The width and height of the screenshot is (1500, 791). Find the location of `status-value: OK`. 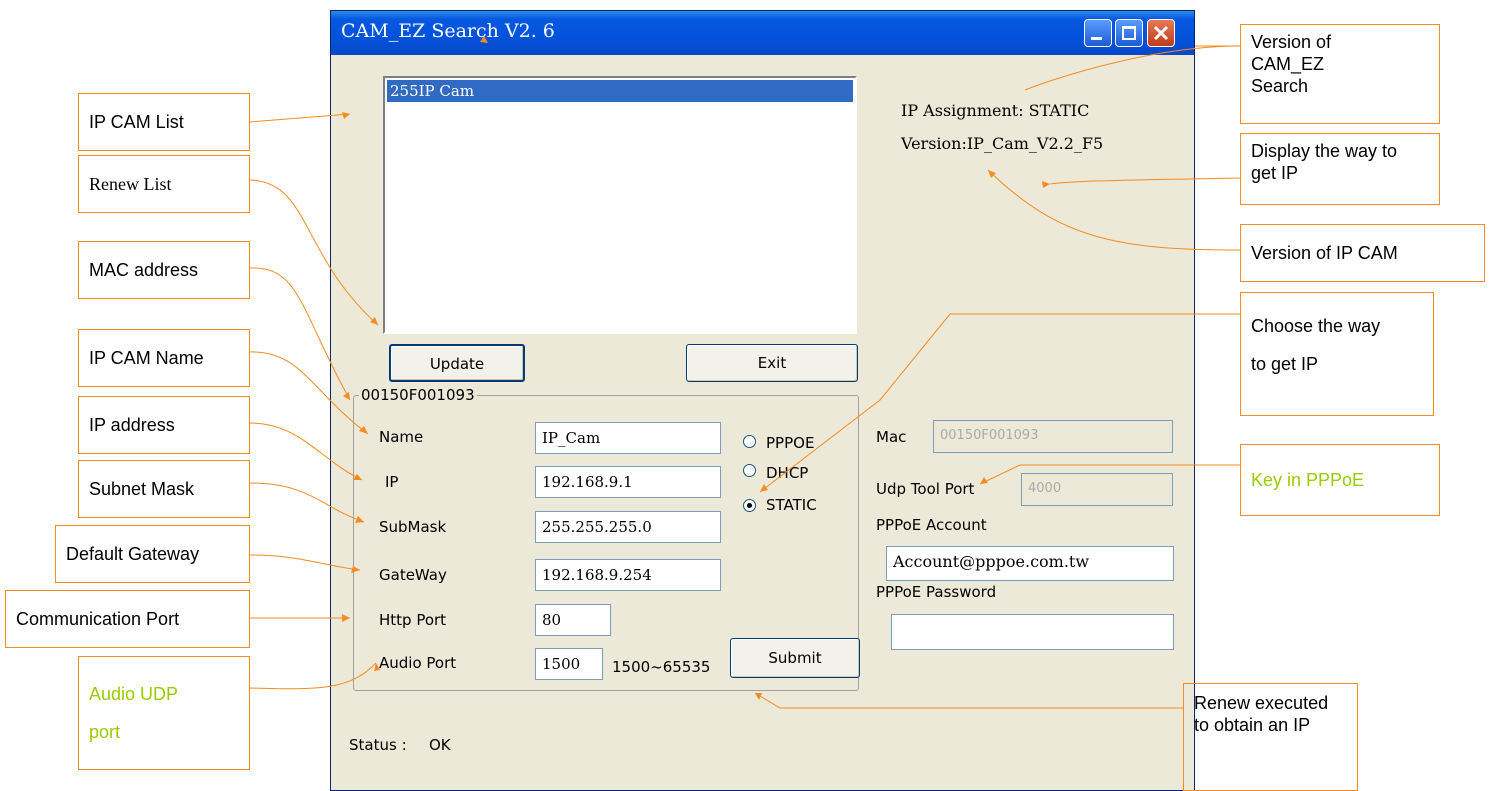

status-value: OK is located at coordinates (440, 745).